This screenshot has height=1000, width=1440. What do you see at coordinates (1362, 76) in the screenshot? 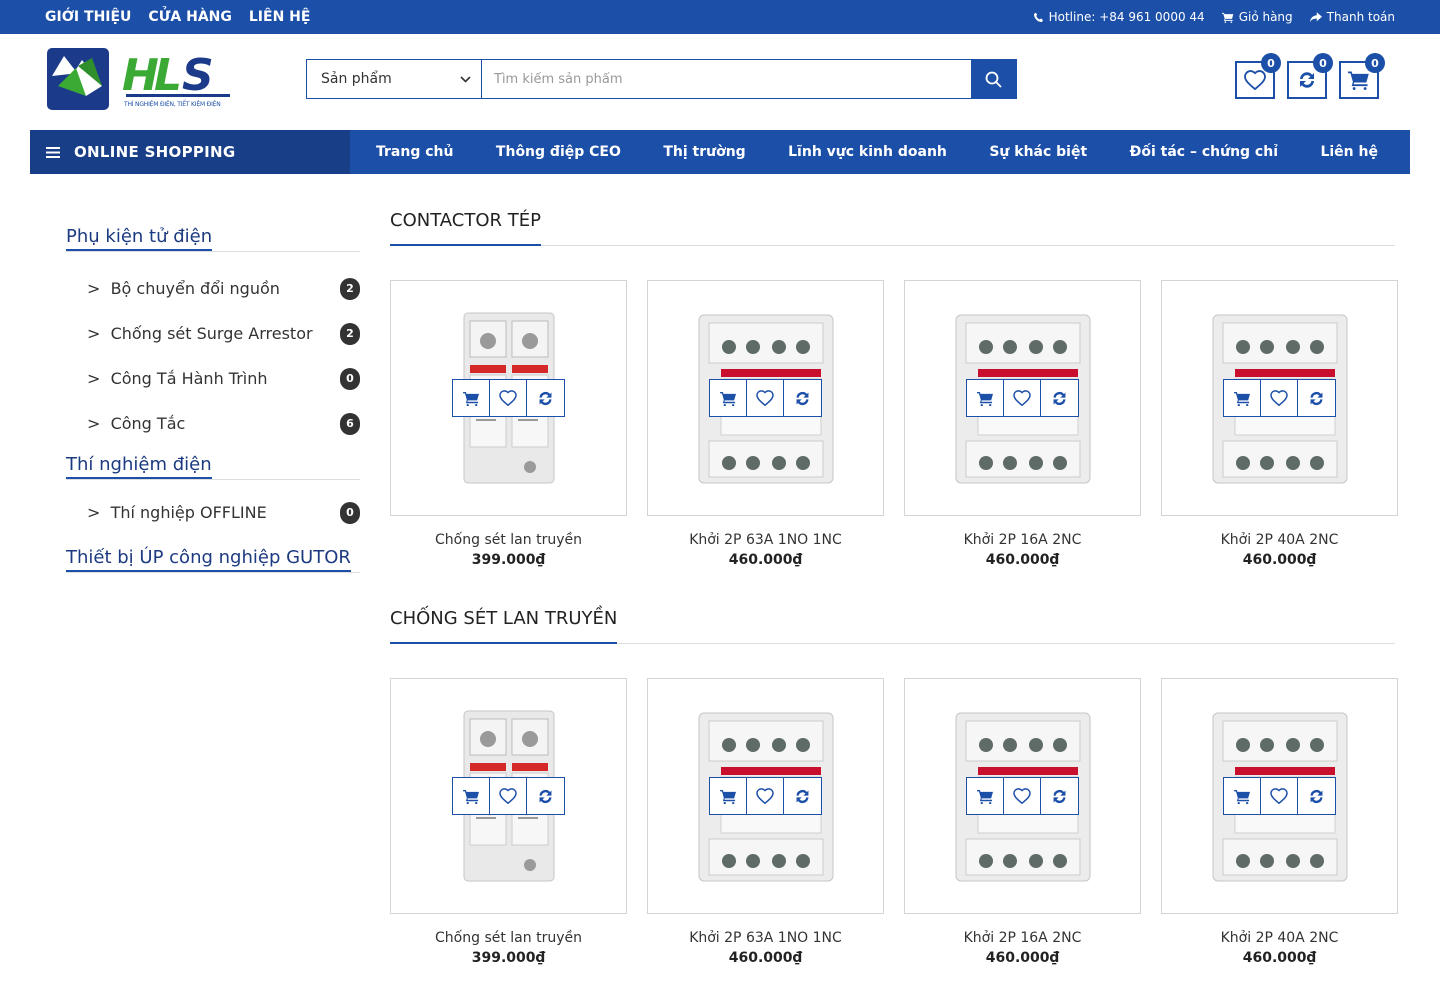
I see `cart-button: 0` at bounding box center [1362, 76].